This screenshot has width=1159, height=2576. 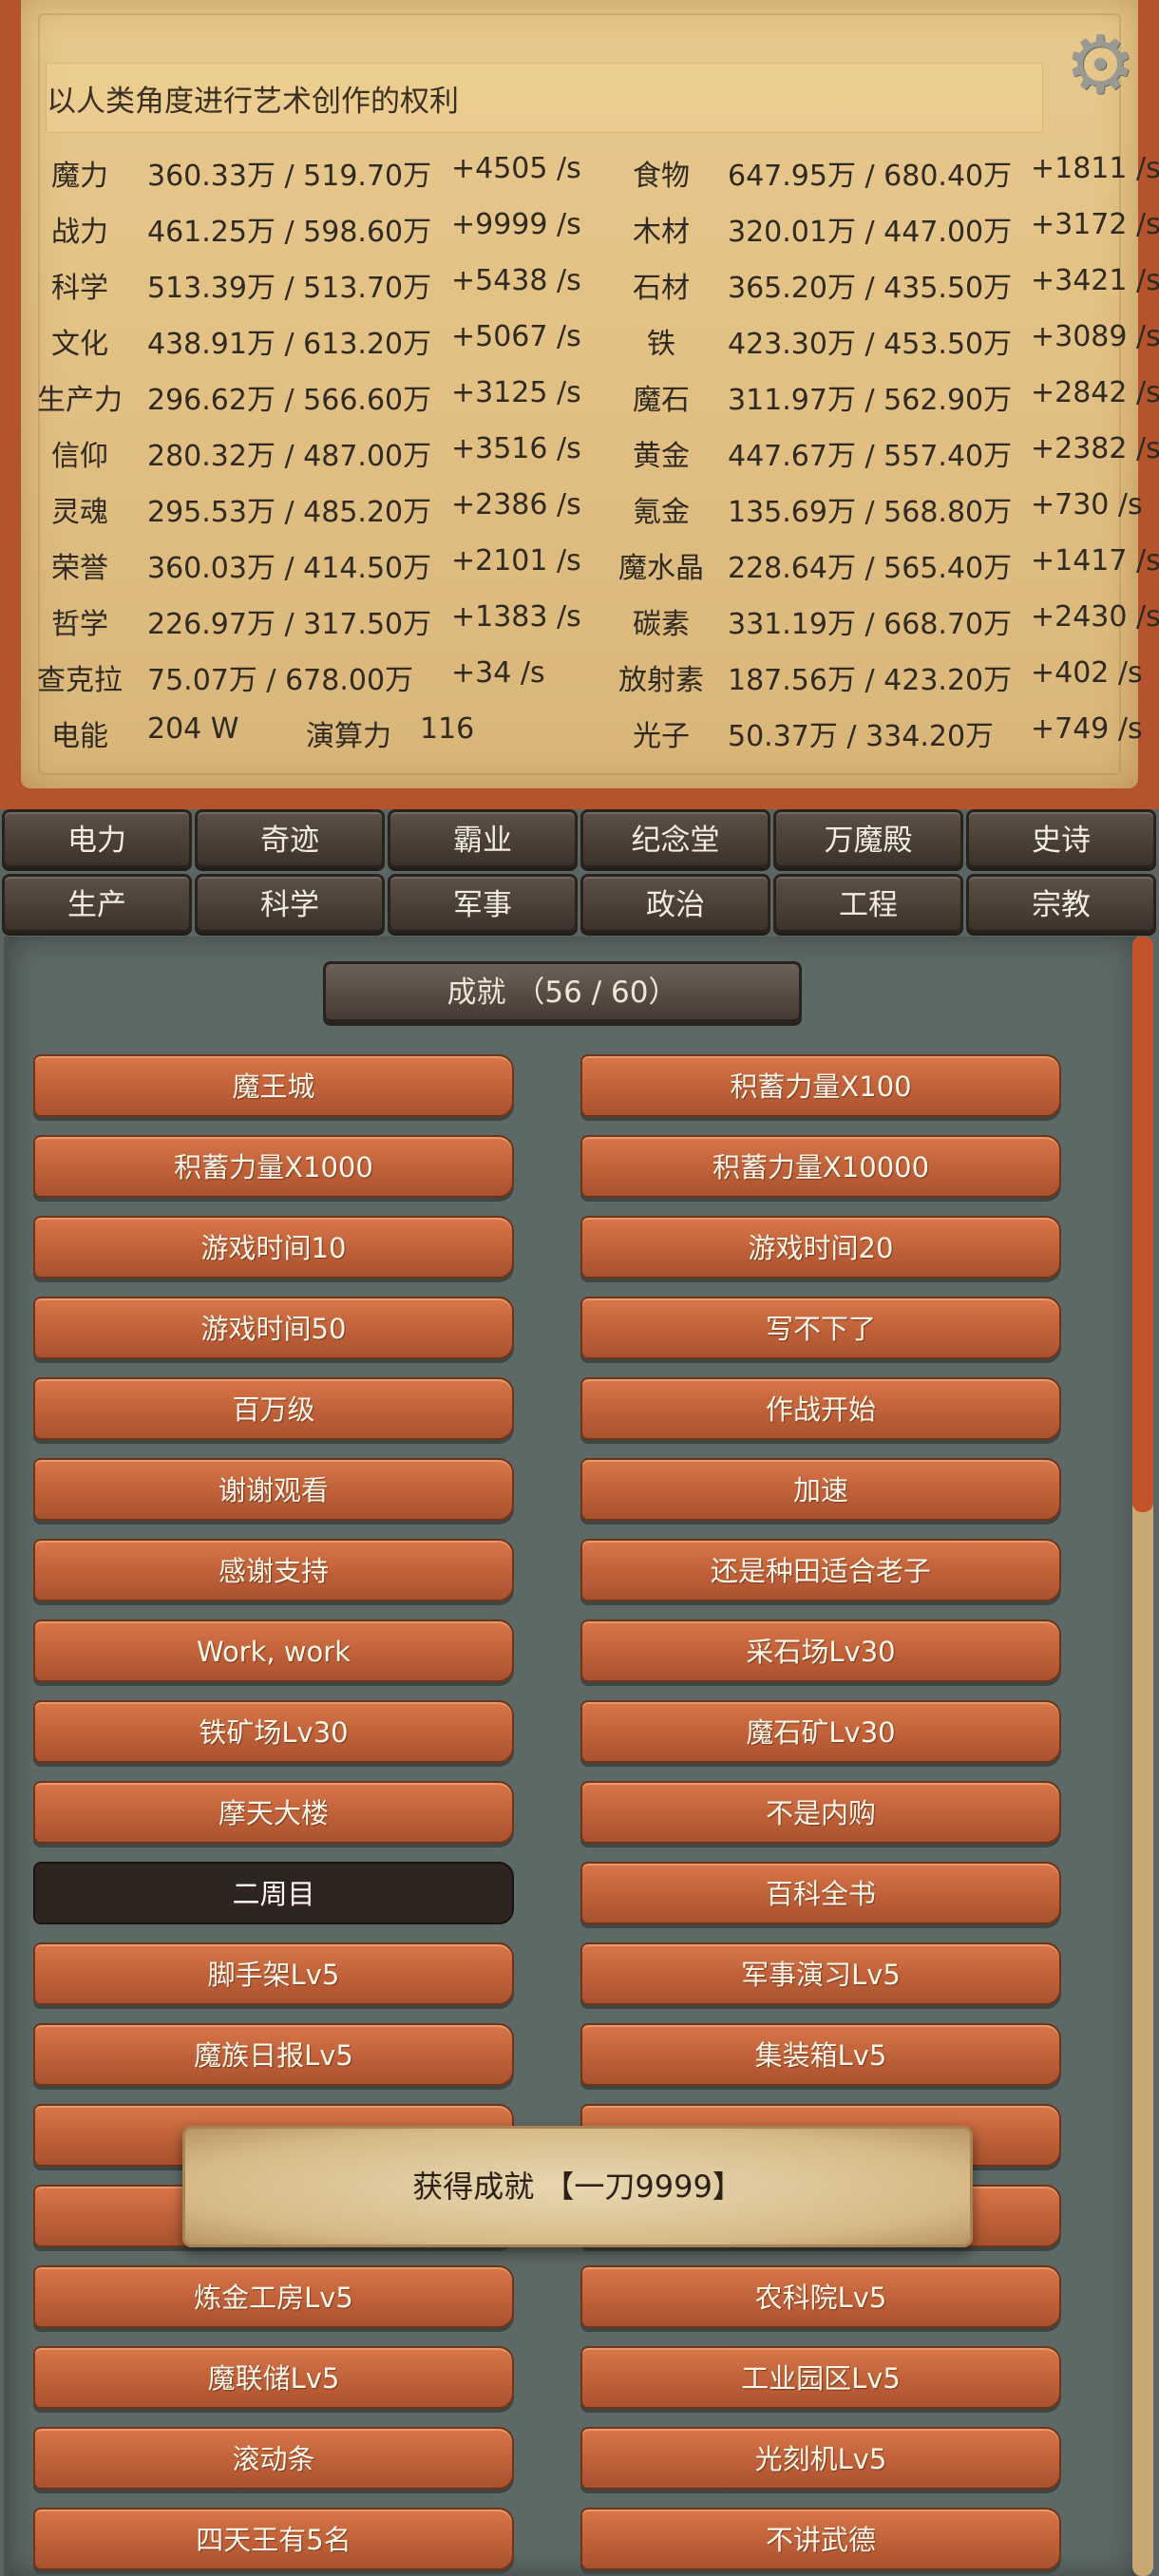 What do you see at coordinates (516, 168) in the screenshot?
I see `resource-rate: +4505 /s` at bounding box center [516, 168].